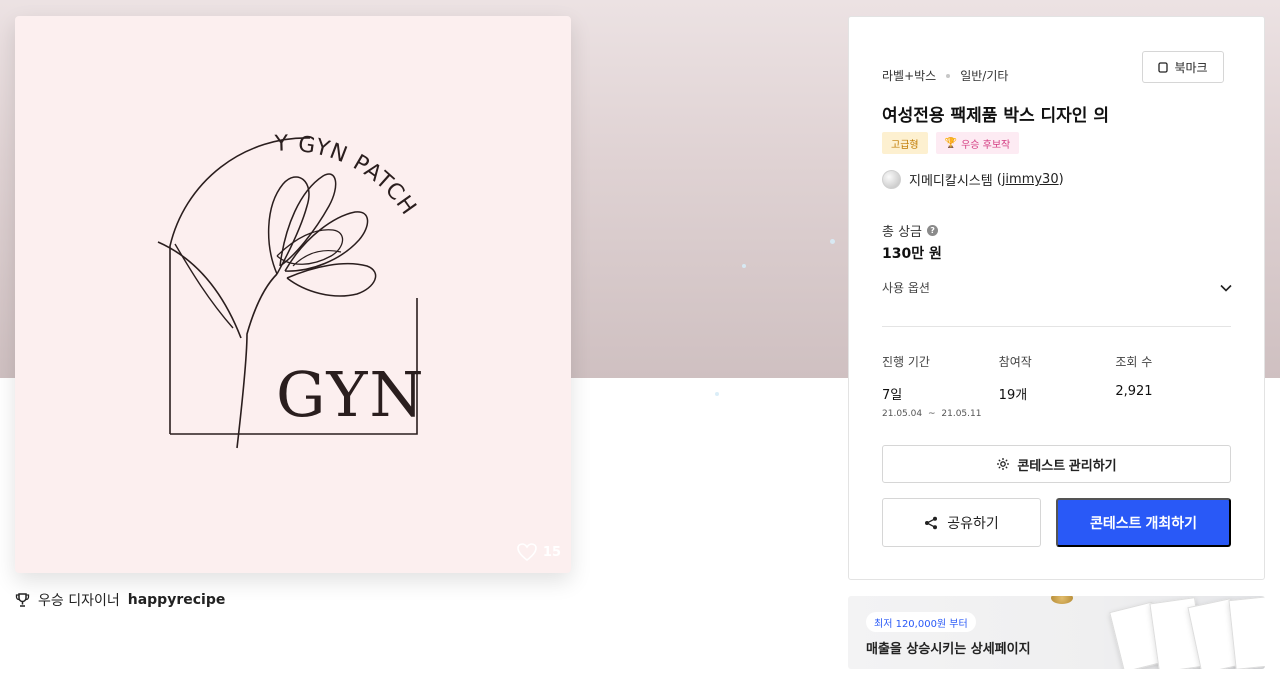  Describe the element at coordinates (933, 230) in the screenshot. I see `help-icon: ?` at that location.